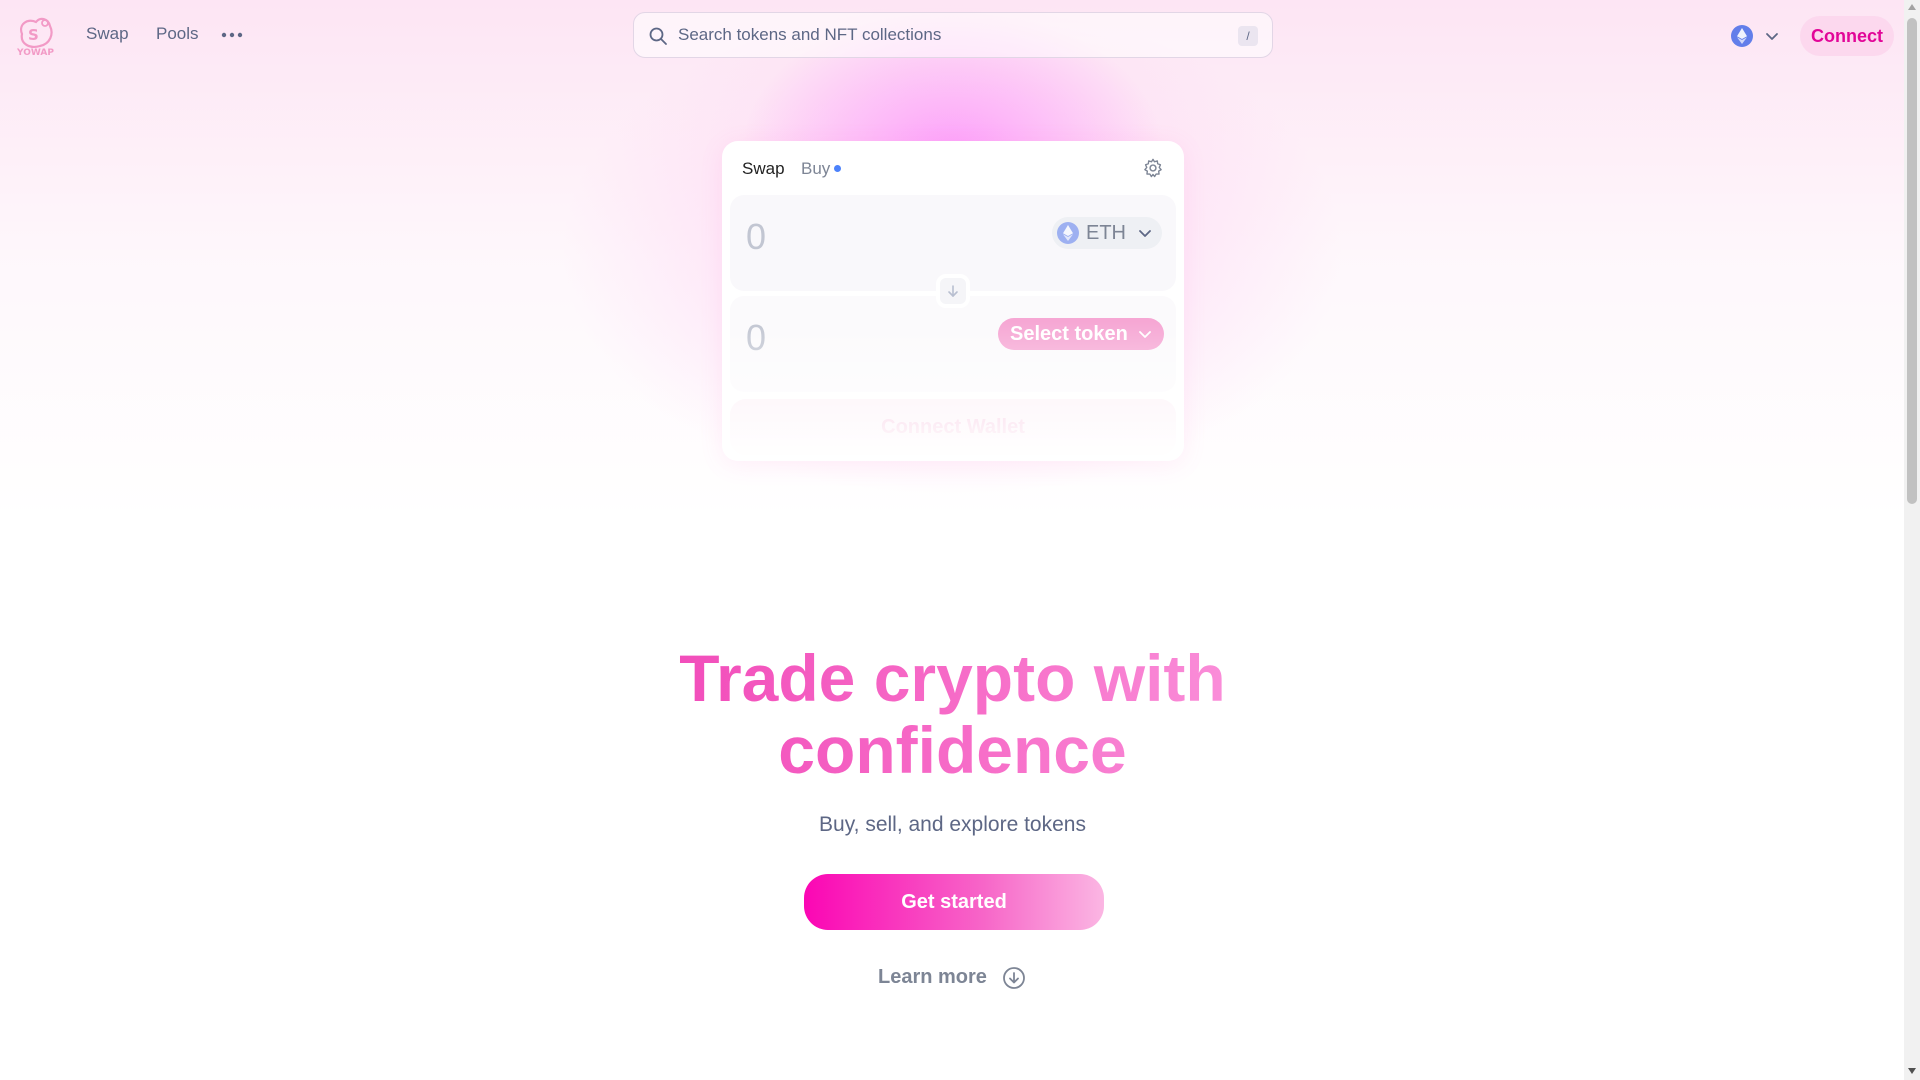 This screenshot has width=1920, height=1080. What do you see at coordinates (952, 678) in the screenshot?
I see `hero-title-line-1: Trade crypto with` at bounding box center [952, 678].